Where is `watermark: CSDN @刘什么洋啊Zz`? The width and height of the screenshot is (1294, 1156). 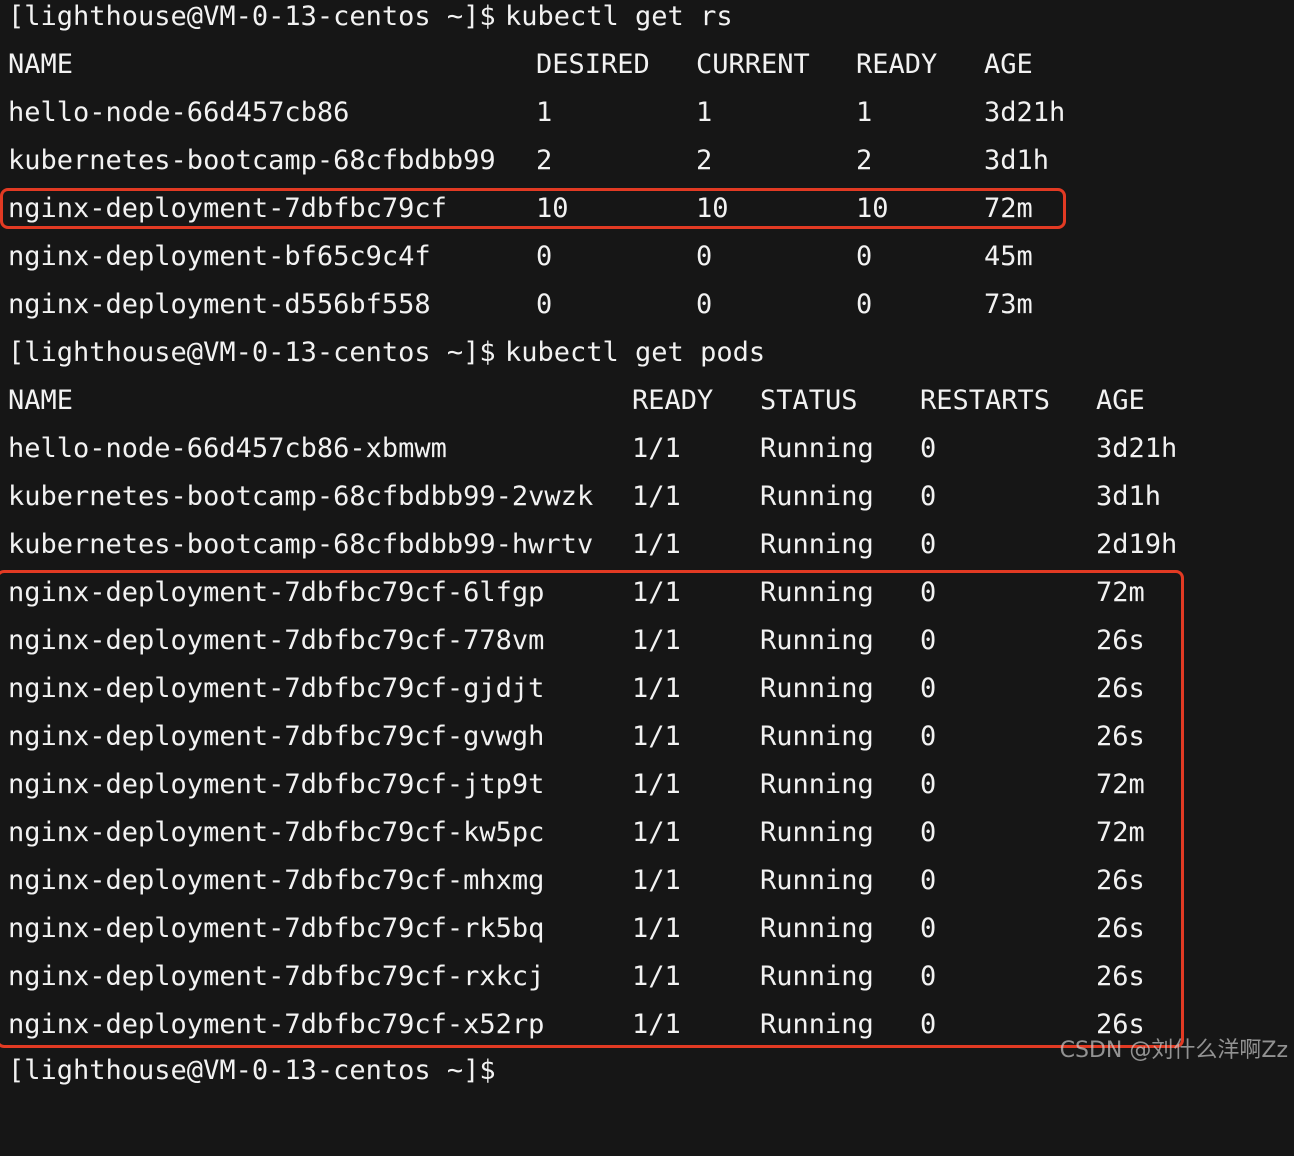
watermark: CSDN @刘什么洋啊Zz is located at coordinates (1173, 1050).